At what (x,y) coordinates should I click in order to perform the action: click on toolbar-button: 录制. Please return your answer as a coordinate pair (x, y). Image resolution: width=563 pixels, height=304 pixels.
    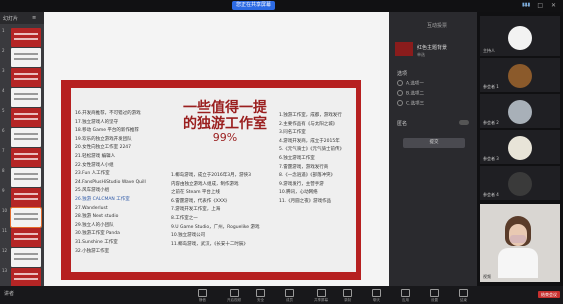
    Looking at the image, I should click on (347, 296).